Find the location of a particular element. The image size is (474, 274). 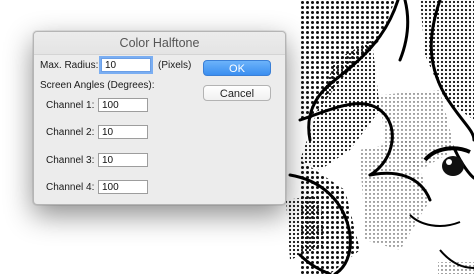

pixels-unit-label: (Pixels) is located at coordinates (175, 65).